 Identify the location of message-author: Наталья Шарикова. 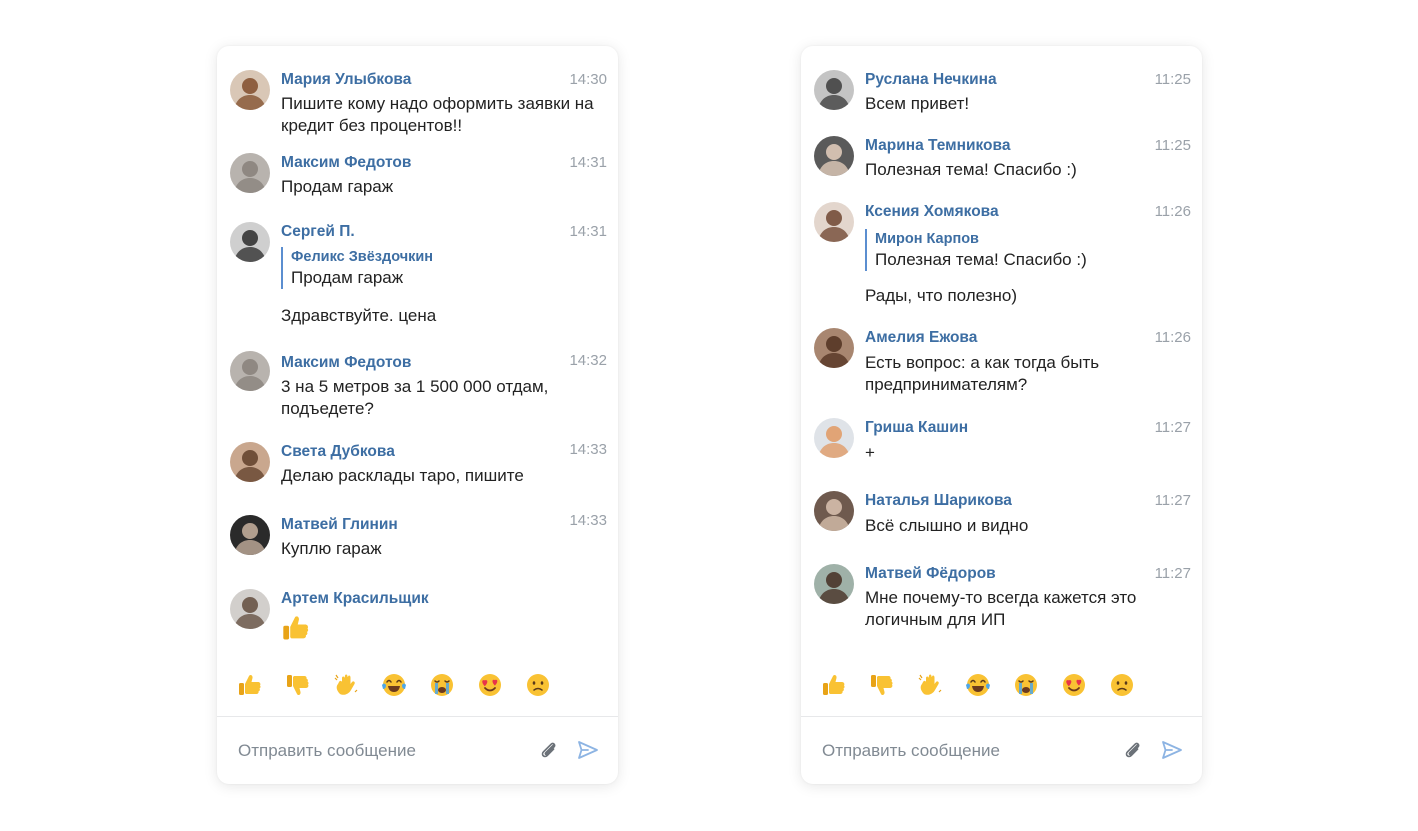
(938, 501).